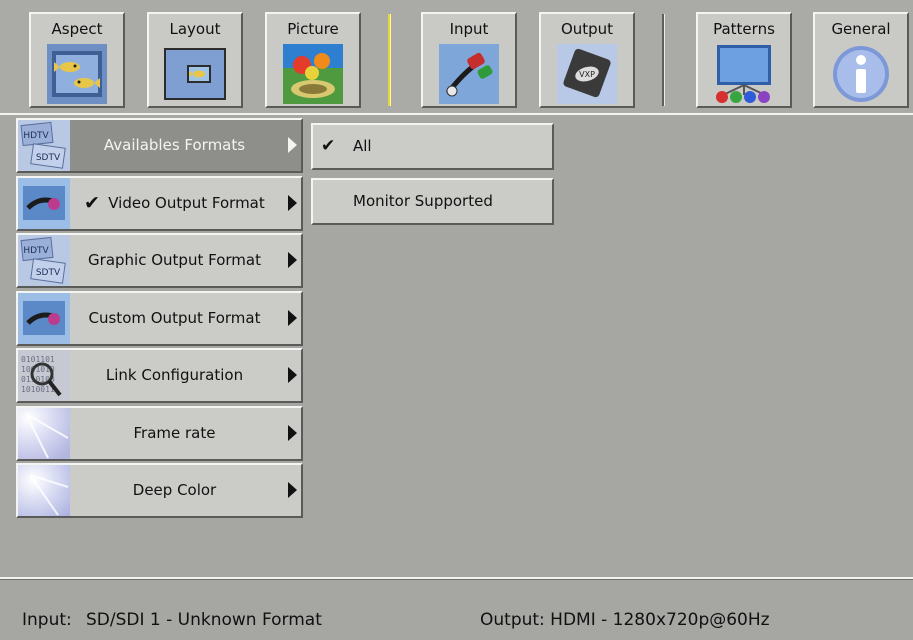 The height and width of the screenshot is (640, 913). I want to click on input-button-label: Input, so click(469, 29).